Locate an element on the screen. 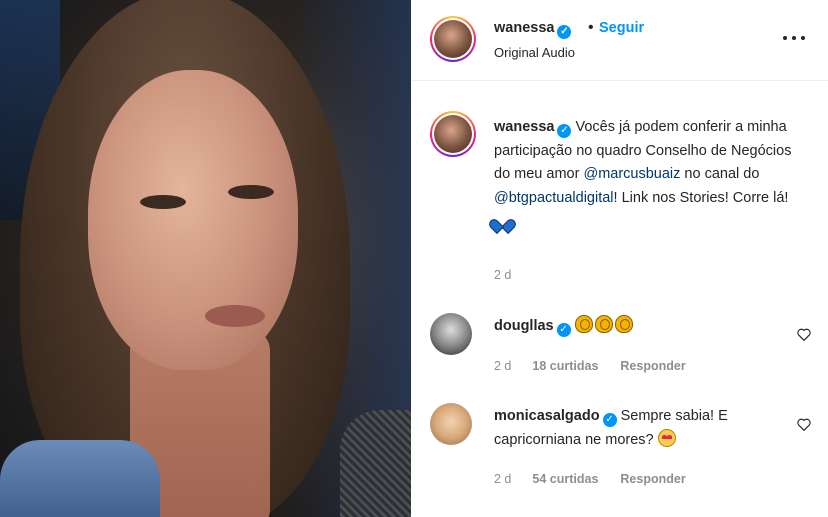 This screenshot has width=828, height=517. follow-button: Seguir is located at coordinates (621, 28).